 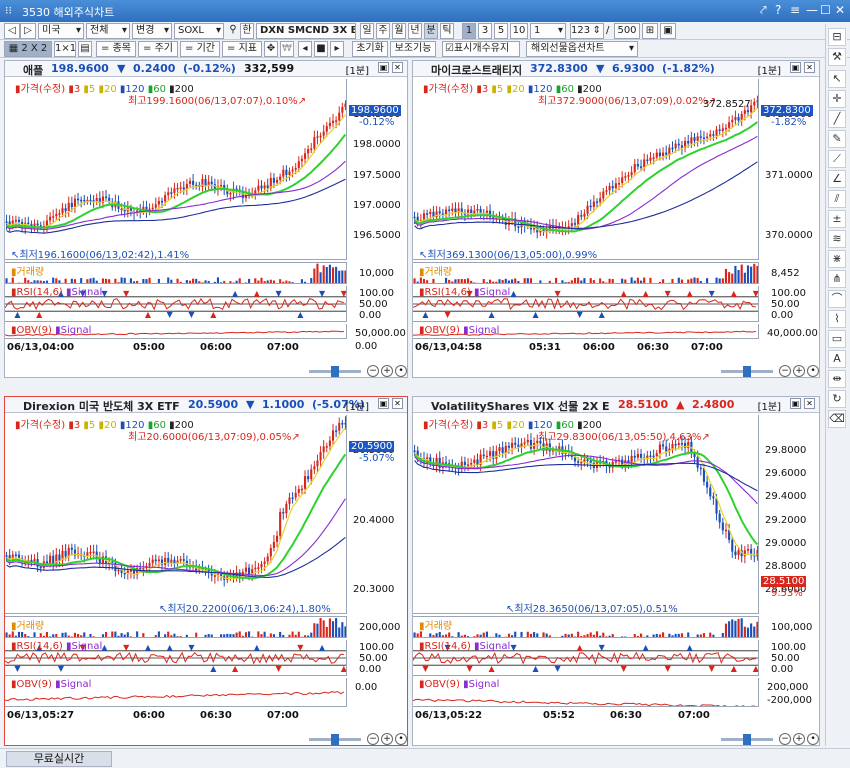 What do you see at coordinates (158, 49) in the screenshot?
I see `menu-period-button: = 주기` at bounding box center [158, 49].